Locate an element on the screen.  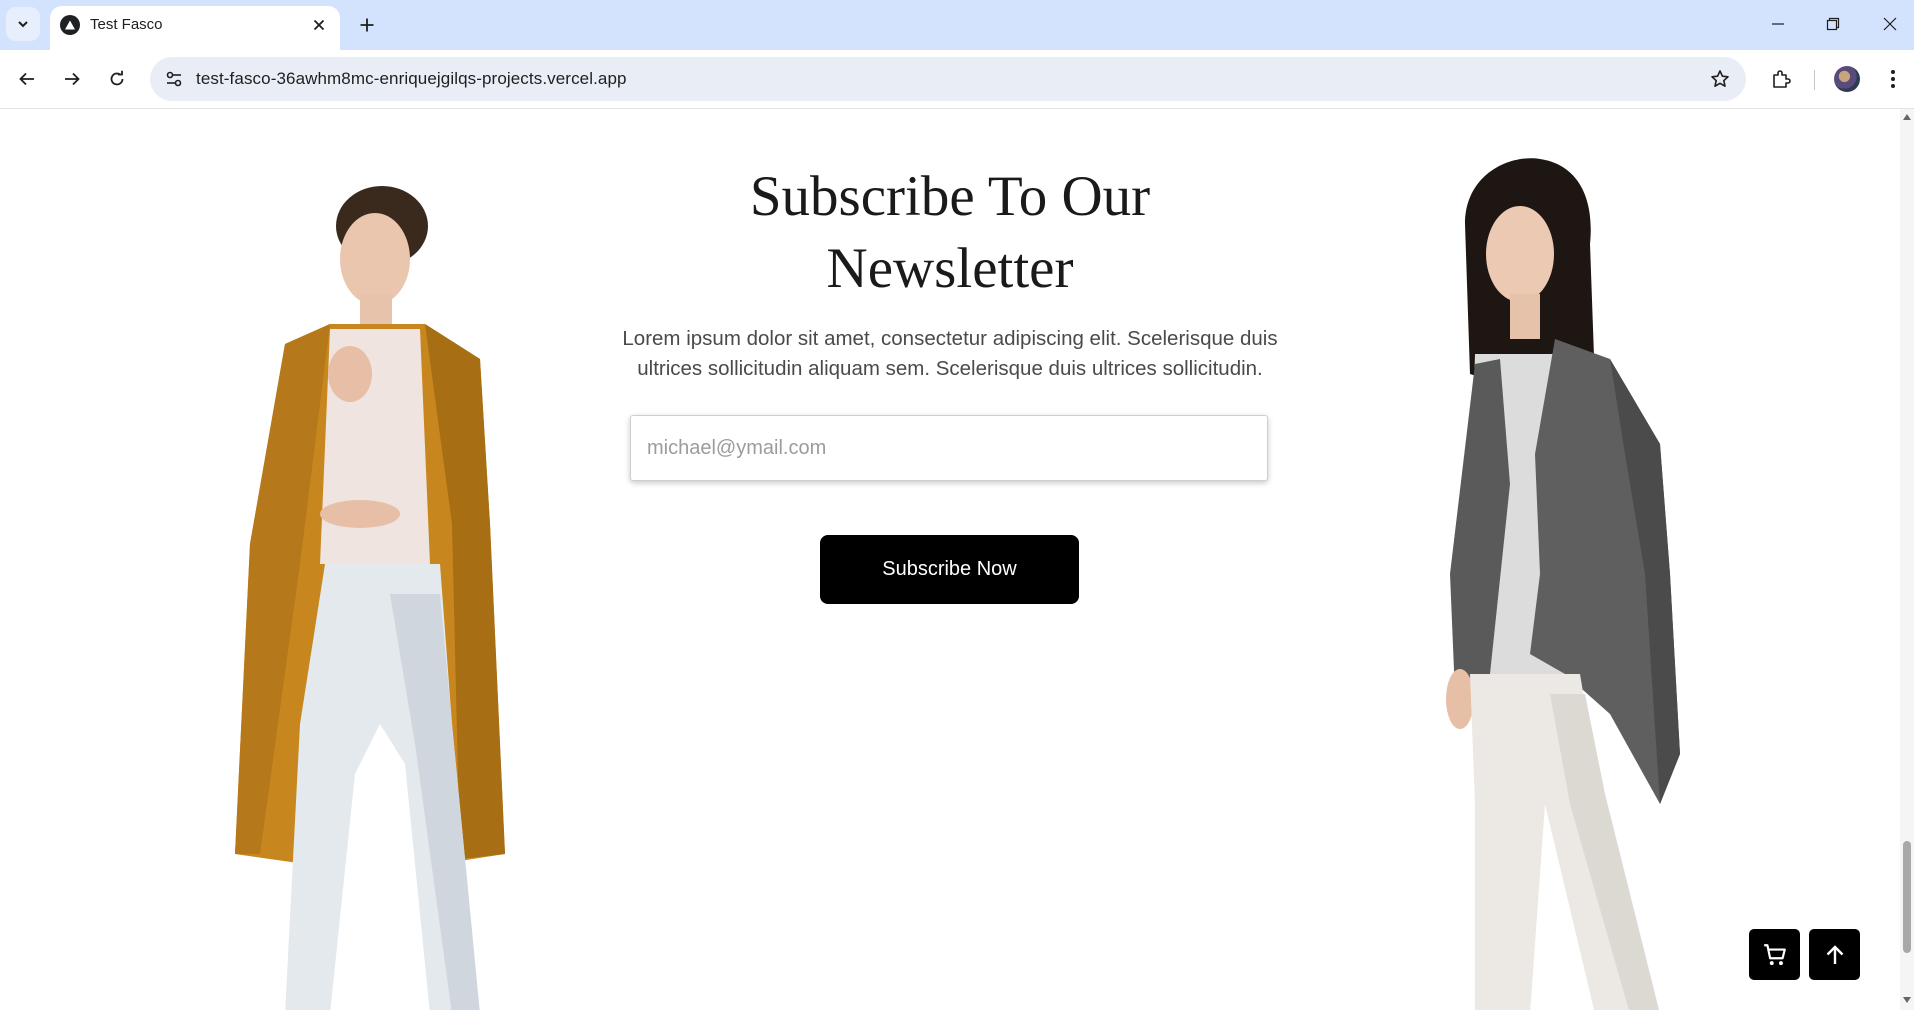
floating-cart-button is located at coordinates (1774, 954).